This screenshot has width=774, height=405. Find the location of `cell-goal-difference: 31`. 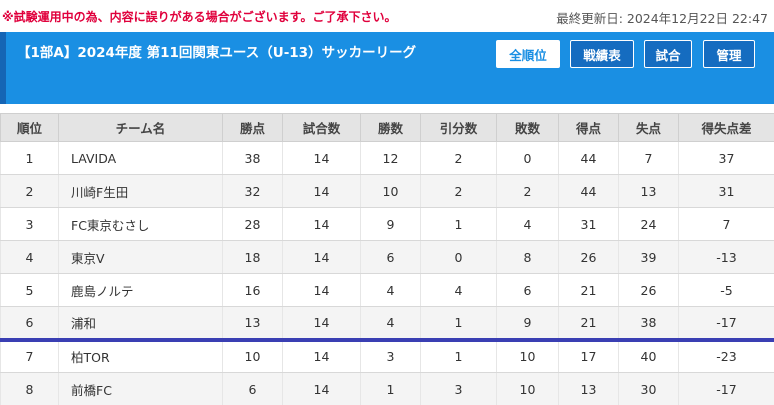

cell-goal-difference: 31 is located at coordinates (726, 191).